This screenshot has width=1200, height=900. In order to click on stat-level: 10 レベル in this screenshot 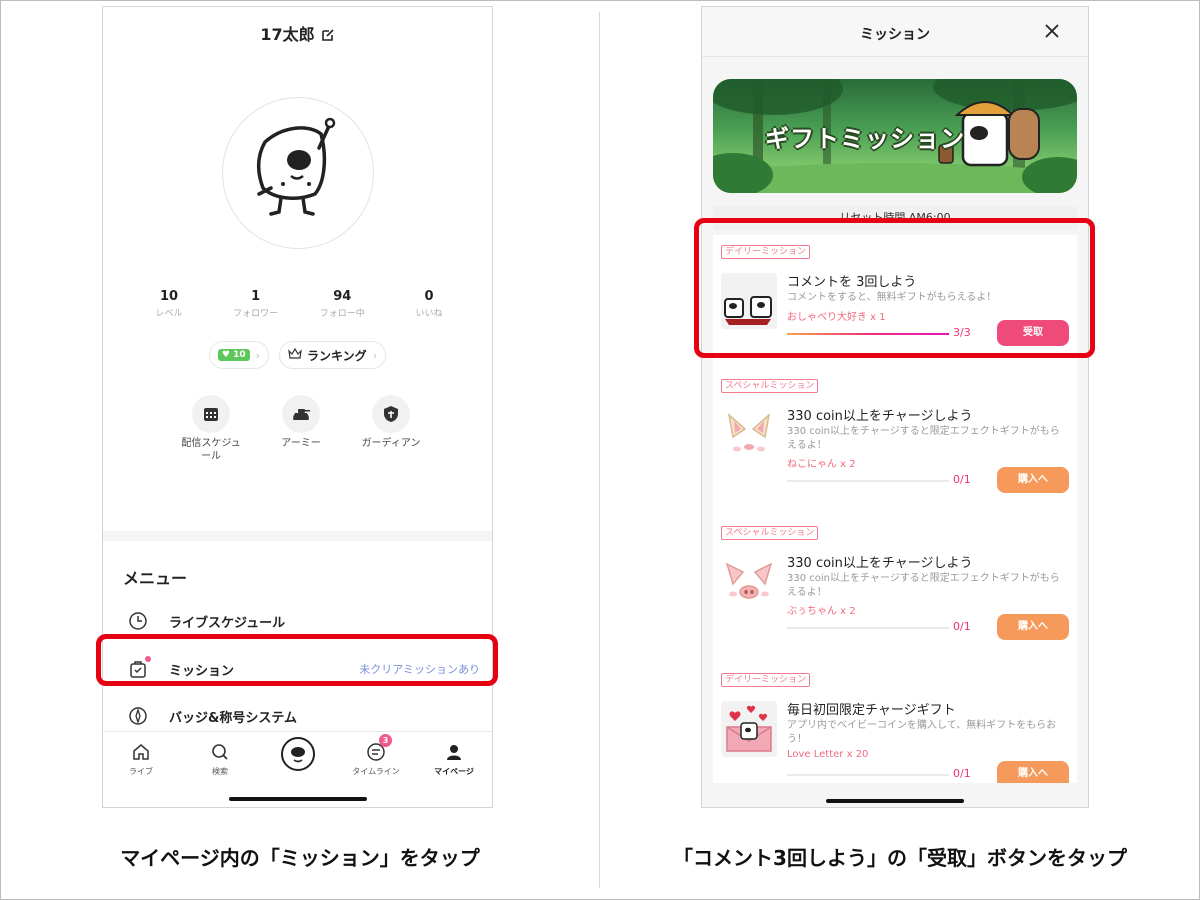, I will do `click(169, 304)`.